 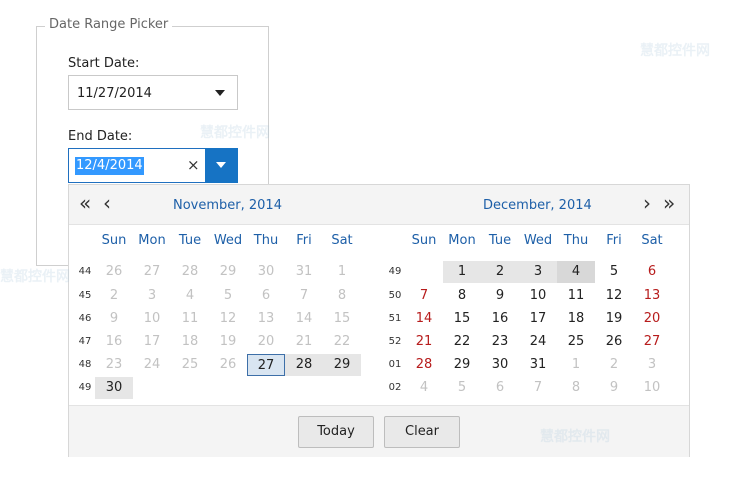 What do you see at coordinates (669, 203) in the screenshot?
I see `last-month-icon: »` at bounding box center [669, 203].